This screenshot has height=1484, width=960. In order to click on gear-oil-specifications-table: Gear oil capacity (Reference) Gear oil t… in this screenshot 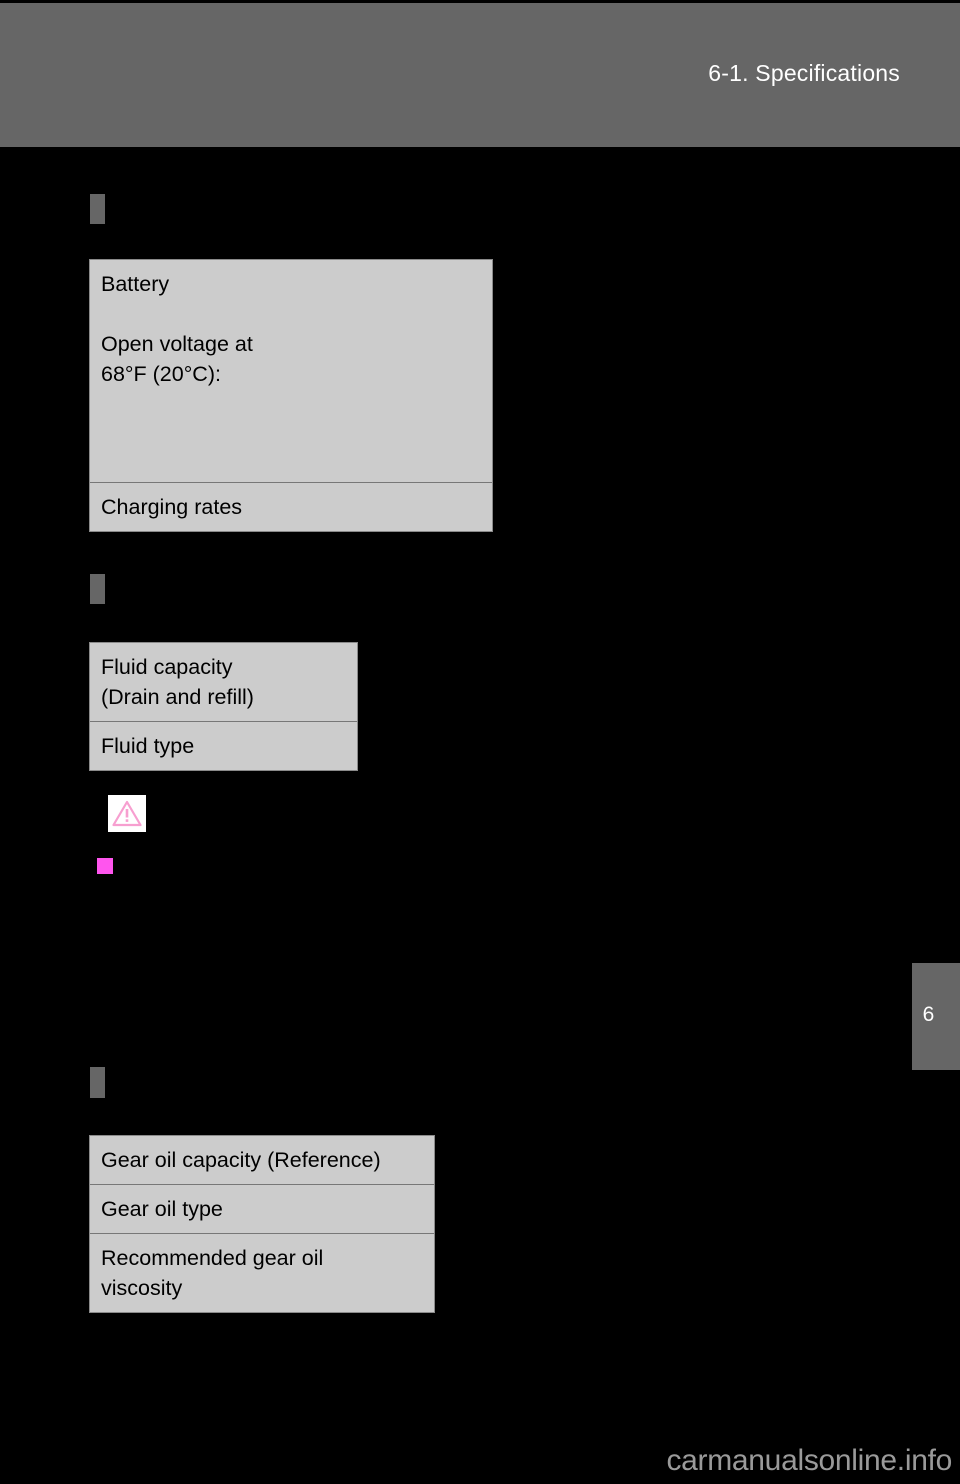, I will do `click(262, 1224)`.